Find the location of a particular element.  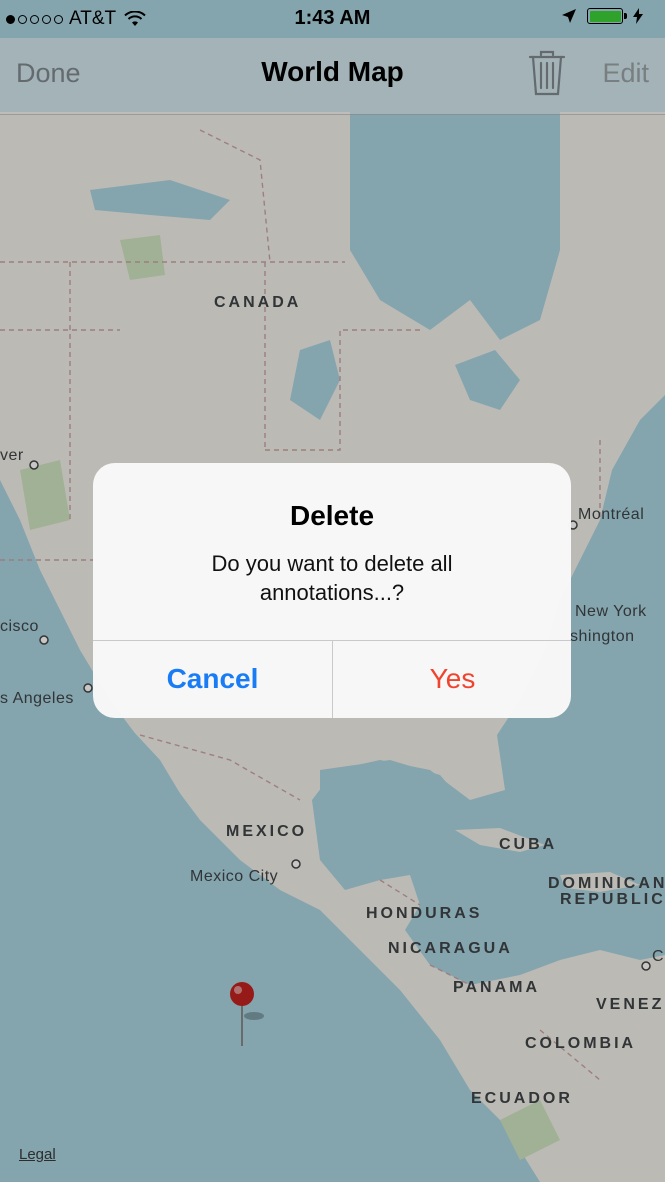

cancel-button: Cancel is located at coordinates (212, 679).